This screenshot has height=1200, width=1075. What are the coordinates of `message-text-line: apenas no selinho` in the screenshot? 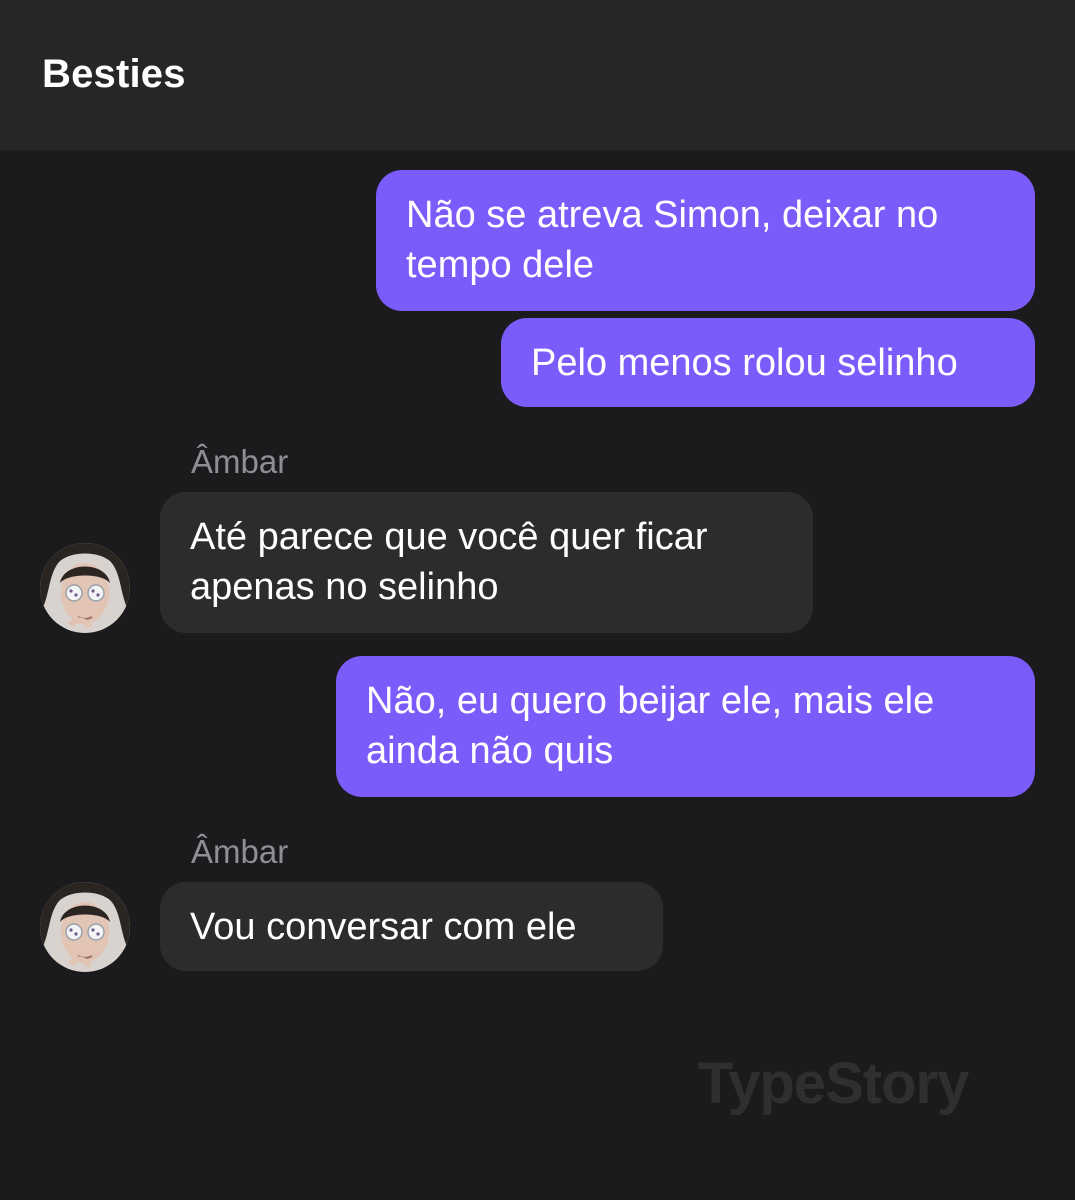 It's located at (344, 587).